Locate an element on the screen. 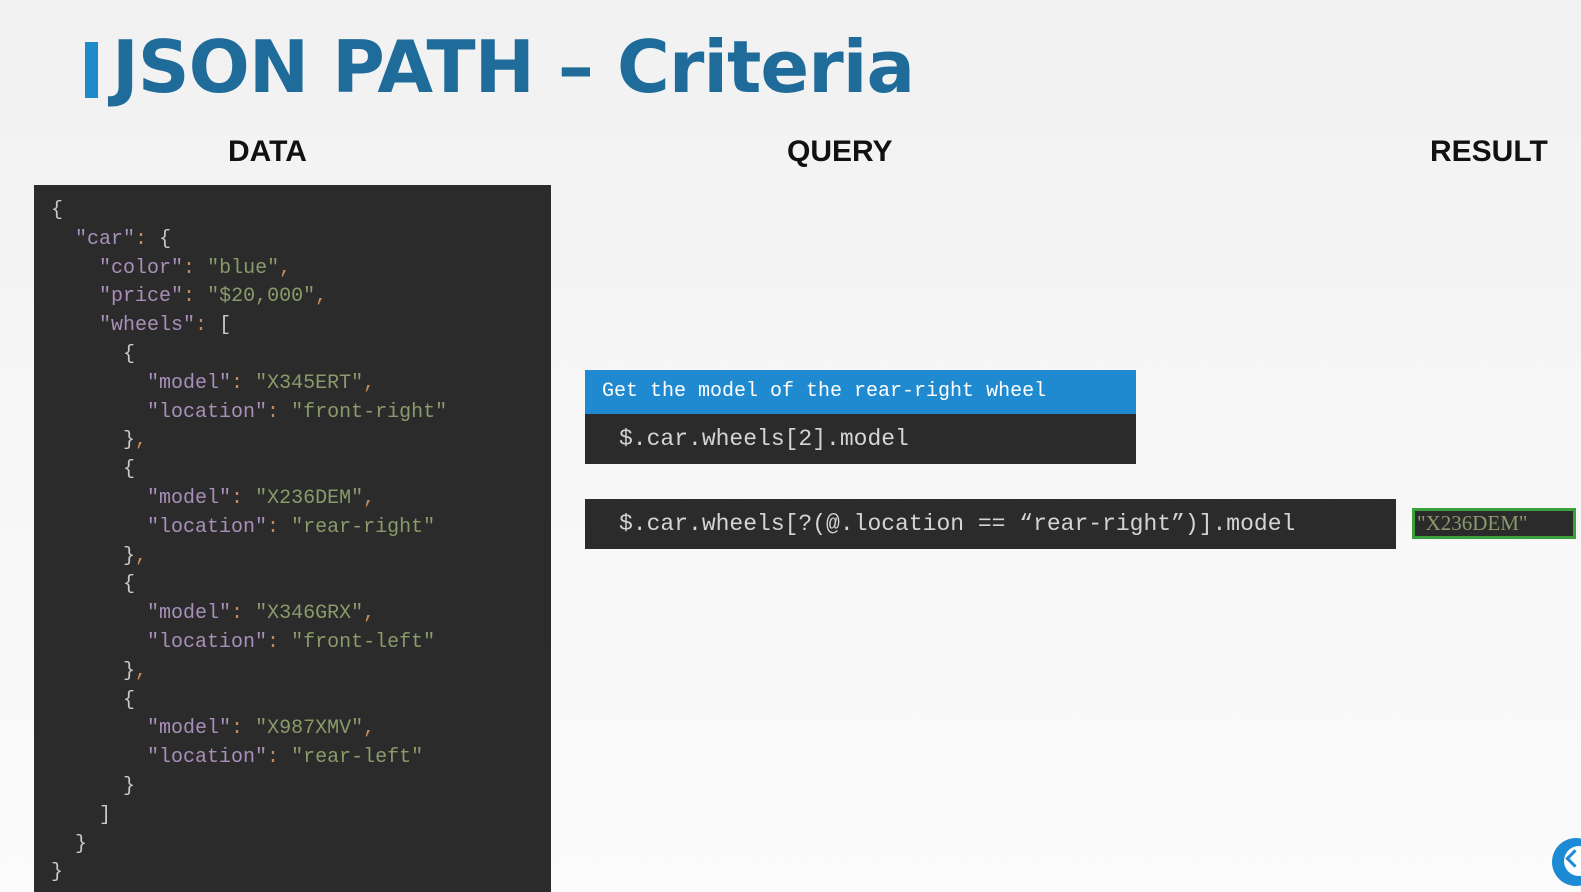  json-key-car: "car" is located at coordinates (105, 239).